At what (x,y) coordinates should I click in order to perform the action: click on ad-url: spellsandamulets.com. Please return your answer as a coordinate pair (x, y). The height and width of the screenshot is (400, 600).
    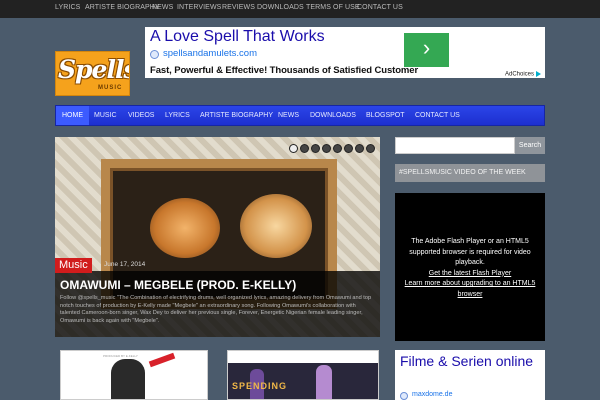
    Looking at the image, I should click on (210, 53).